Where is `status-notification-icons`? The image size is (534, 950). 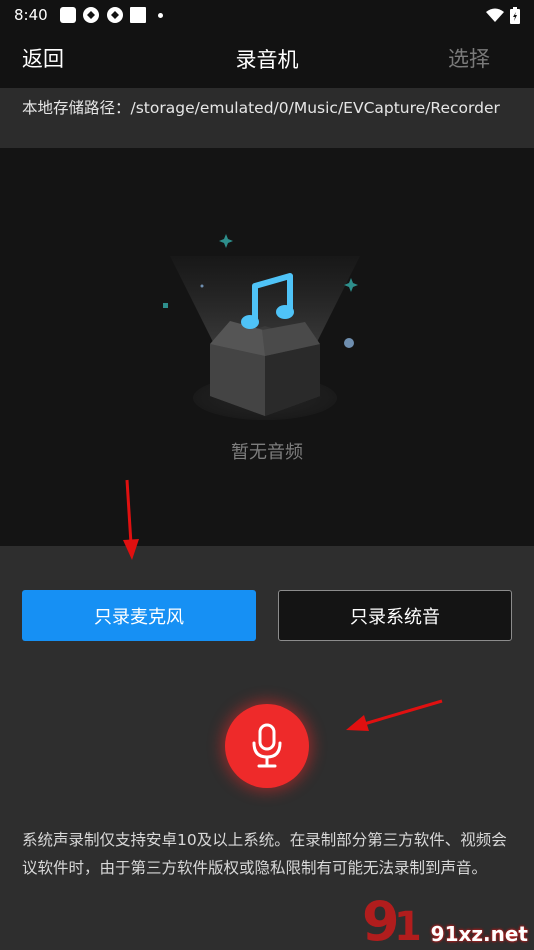 status-notification-icons is located at coordinates (111, 15).